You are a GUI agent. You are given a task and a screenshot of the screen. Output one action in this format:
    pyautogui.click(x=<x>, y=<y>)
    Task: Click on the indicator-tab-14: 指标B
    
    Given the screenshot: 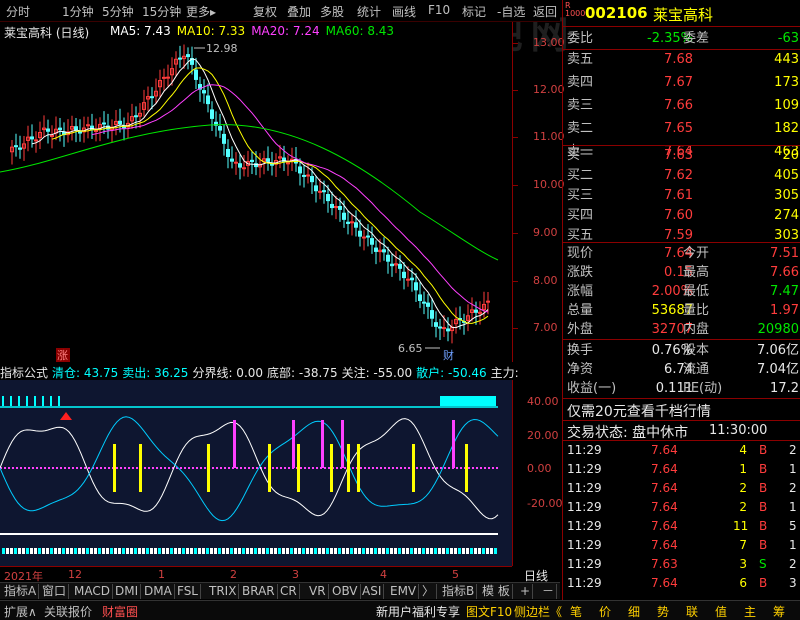 What is the action you would take?
    pyautogui.click(x=459, y=591)
    